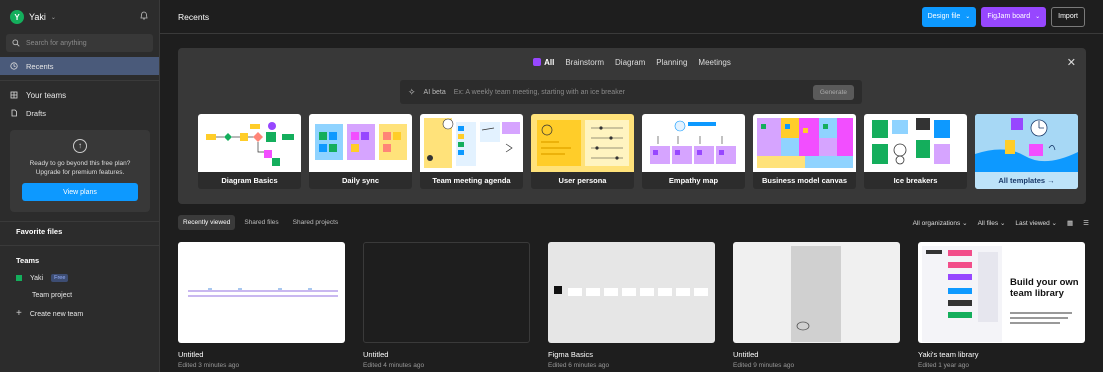 The height and width of the screenshot is (372, 1103). What do you see at coordinates (207, 222) in the screenshot?
I see `tab-recently-viewed: Recently viewed` at bounding box center [207, 222].